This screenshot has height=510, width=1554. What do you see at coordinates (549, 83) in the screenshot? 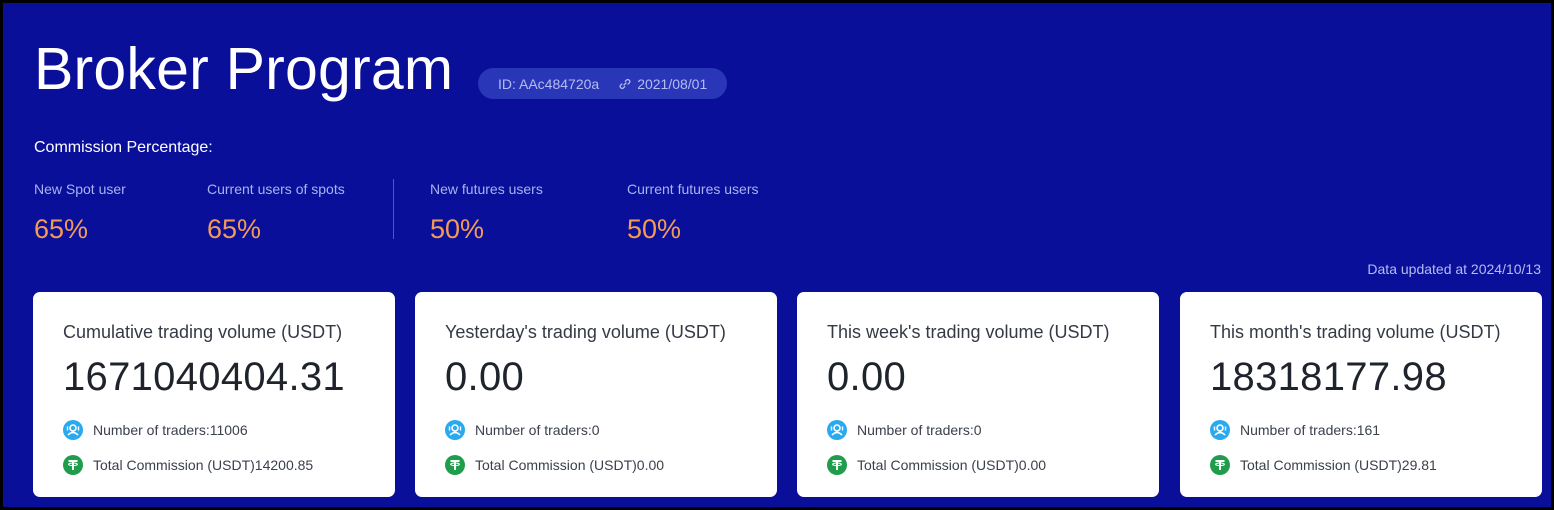
I see `broker-id: ID: AAc484720a` at bounding box center [549, 83].